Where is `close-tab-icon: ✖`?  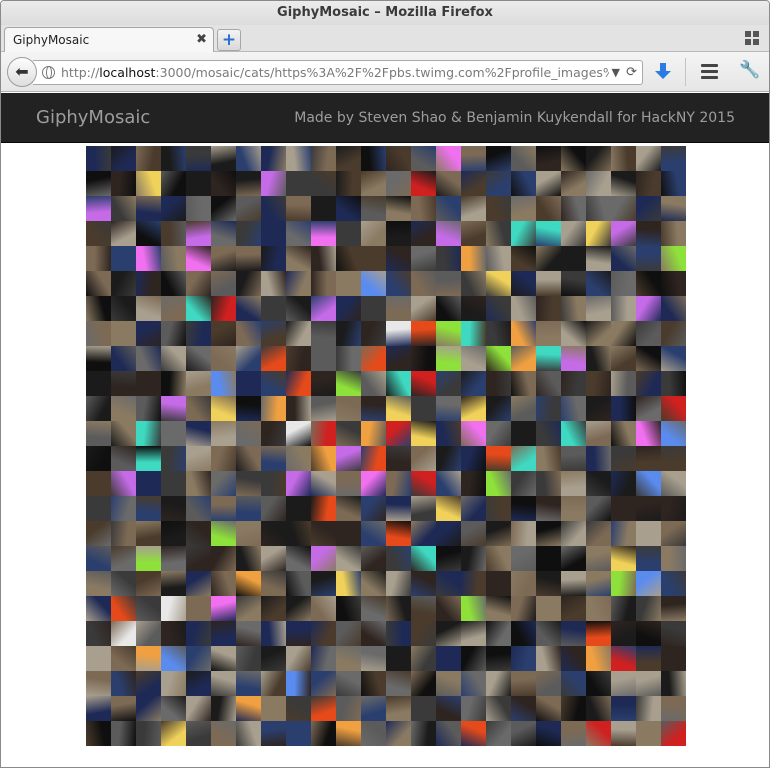 close-tab-icon: ✖ is located at coordinates (201, 40).